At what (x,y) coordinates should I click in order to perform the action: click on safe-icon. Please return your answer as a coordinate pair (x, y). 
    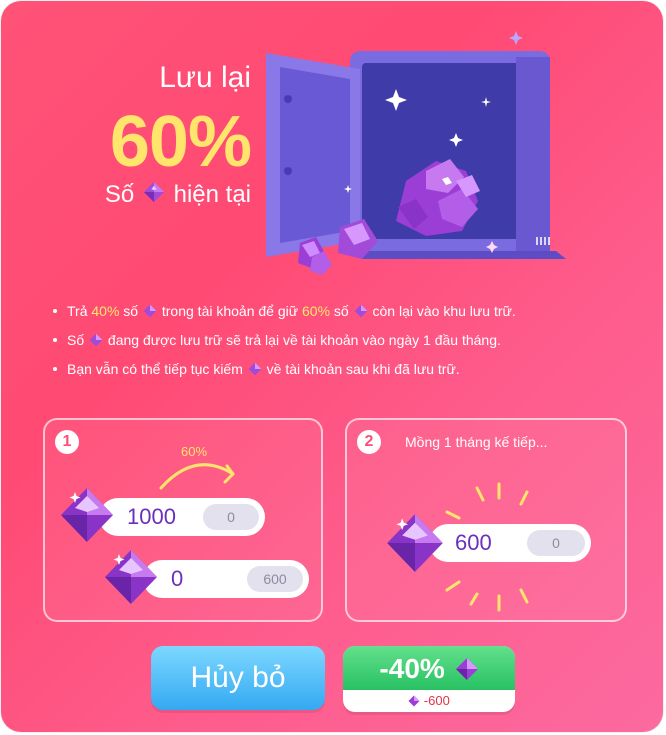
    Looking at the image, I should click on (416, 153).